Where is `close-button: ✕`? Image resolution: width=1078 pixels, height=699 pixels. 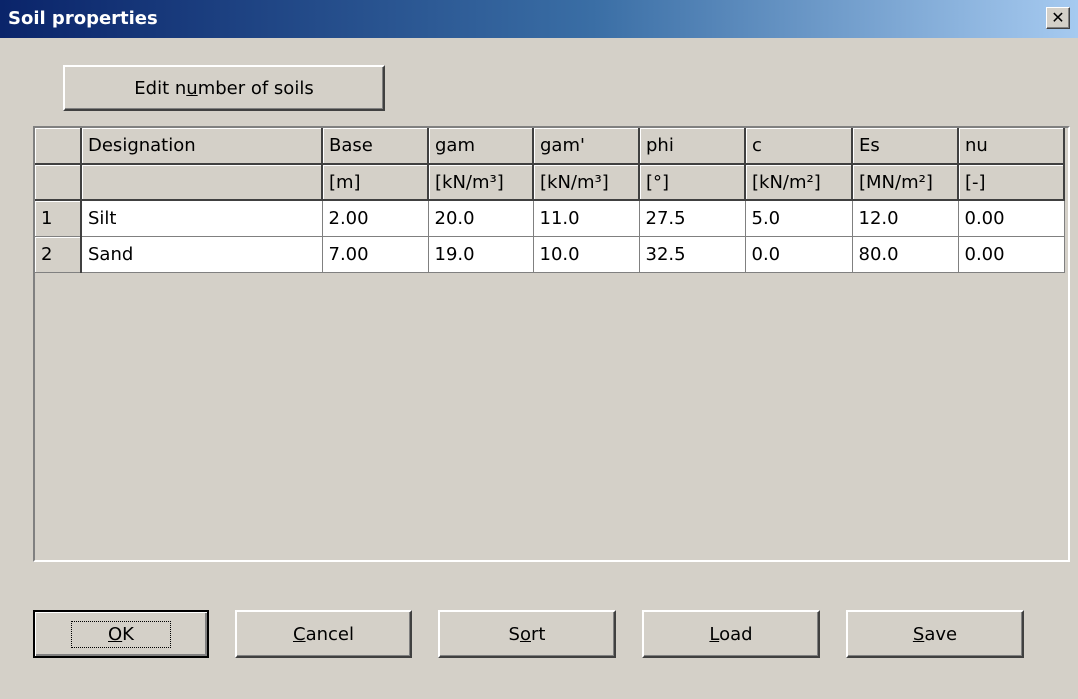 close-button: ✕ is located at coordinates (1058, 18).